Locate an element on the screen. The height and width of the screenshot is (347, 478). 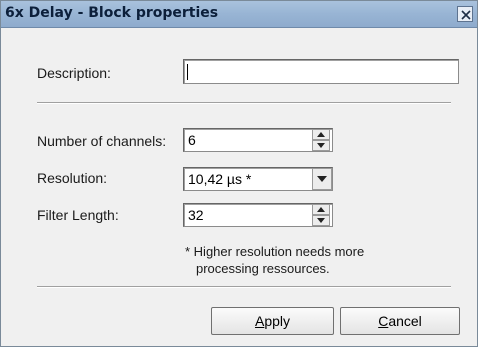
top-divider is located at coordinates (244, 103).